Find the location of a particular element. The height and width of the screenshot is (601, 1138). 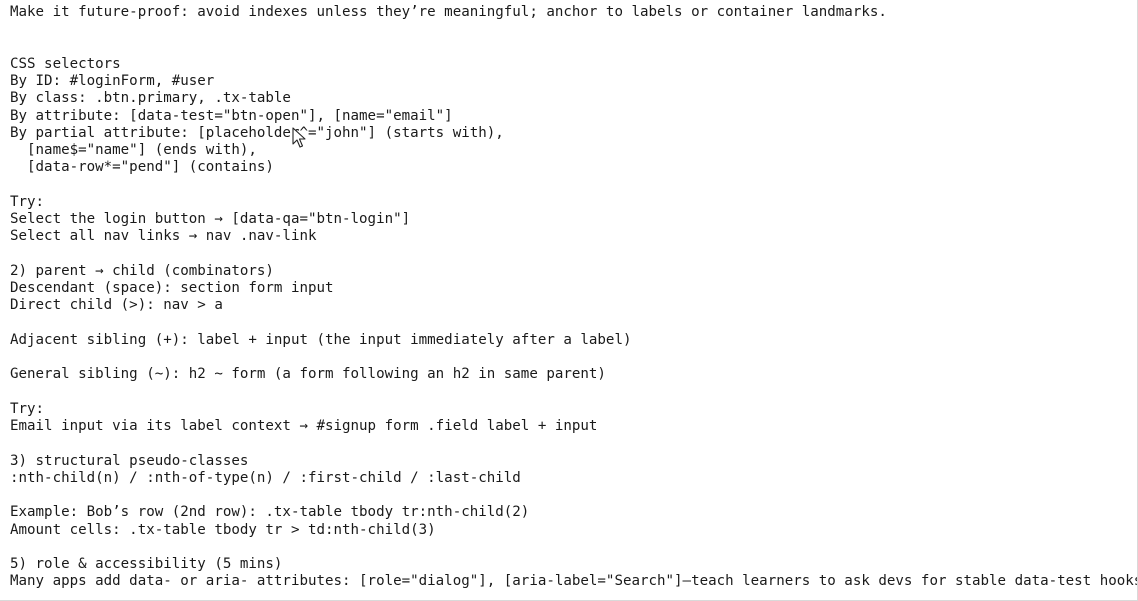

text-line: Direct child (>): nav > a is located at coordinates (116, 305).